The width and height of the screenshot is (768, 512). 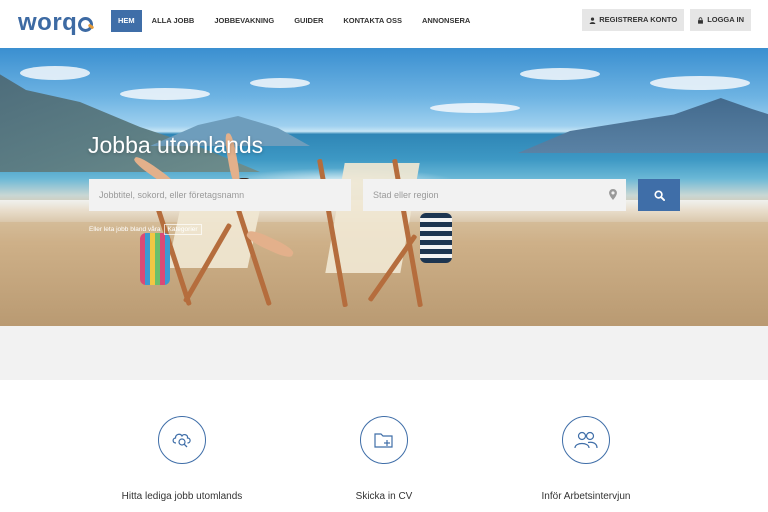 I want to click on login-button: LOGGA IN, so click(x=720, y=20).